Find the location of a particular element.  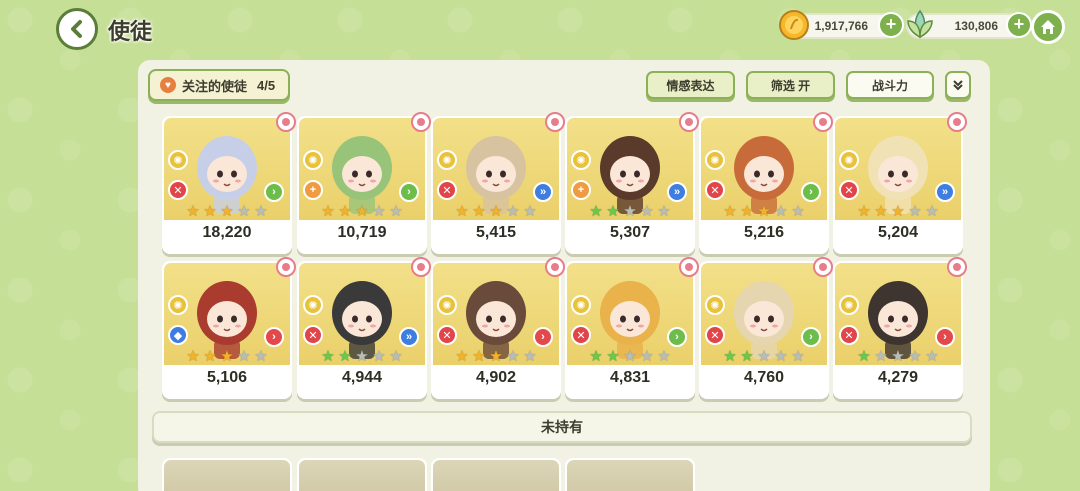

add-crystal-button: + is located at coordinates (1019, 25).